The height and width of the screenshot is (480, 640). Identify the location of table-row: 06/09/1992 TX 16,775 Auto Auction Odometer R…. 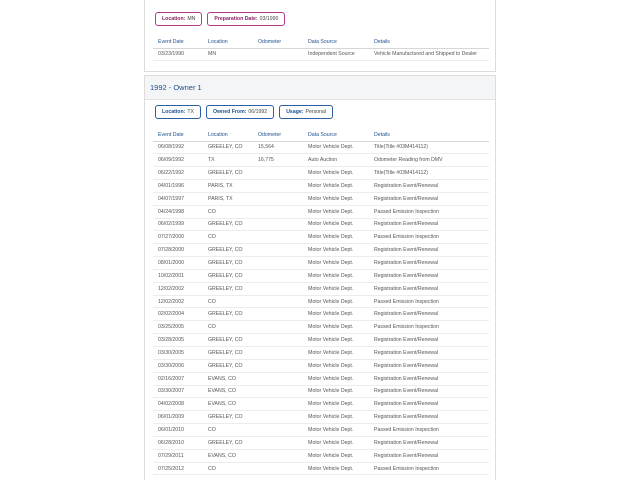
(321, 160).